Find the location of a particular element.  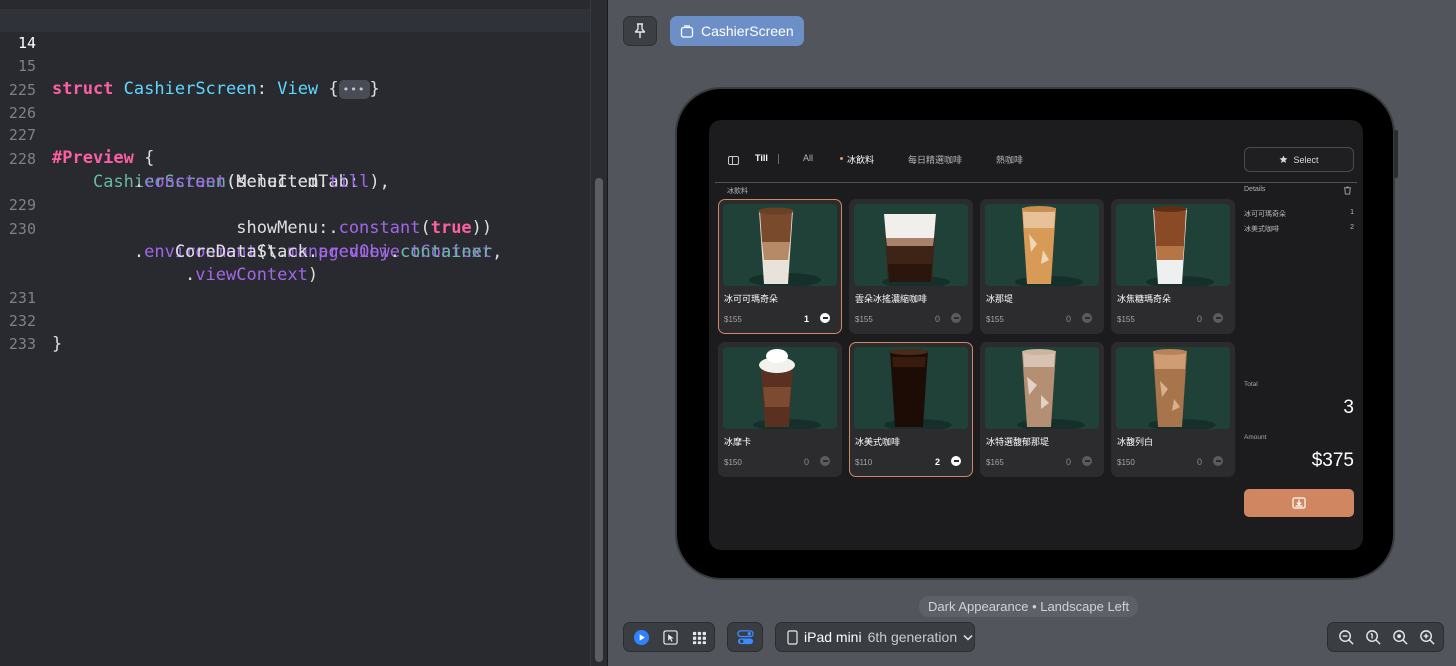

zoom-fit-icon is located at coordinates (1373, 637).